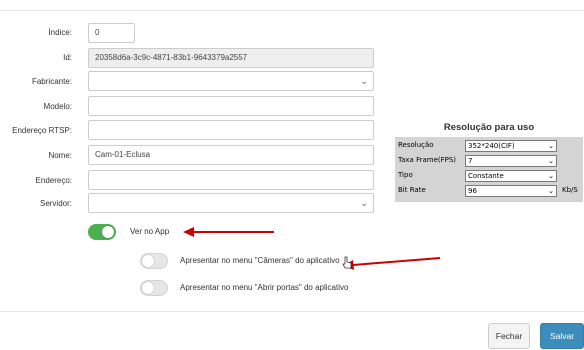  I want to click on resolution-row: Resolução 352*240(CIF) ⌄, so click(489, 146).